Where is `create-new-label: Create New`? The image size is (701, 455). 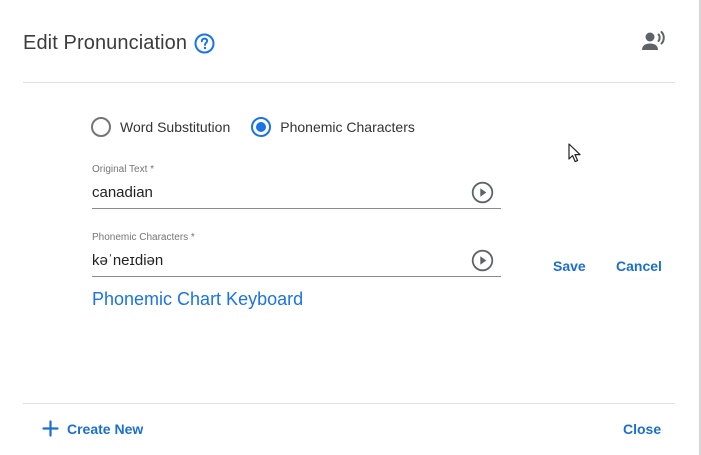 create-new-label: Create New is located at coordinates (105, 428).